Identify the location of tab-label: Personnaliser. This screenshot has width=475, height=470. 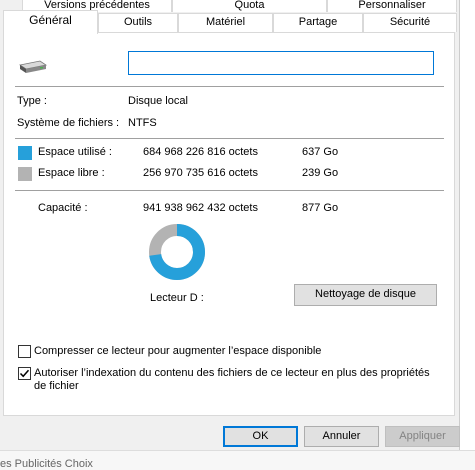
(392, 5).